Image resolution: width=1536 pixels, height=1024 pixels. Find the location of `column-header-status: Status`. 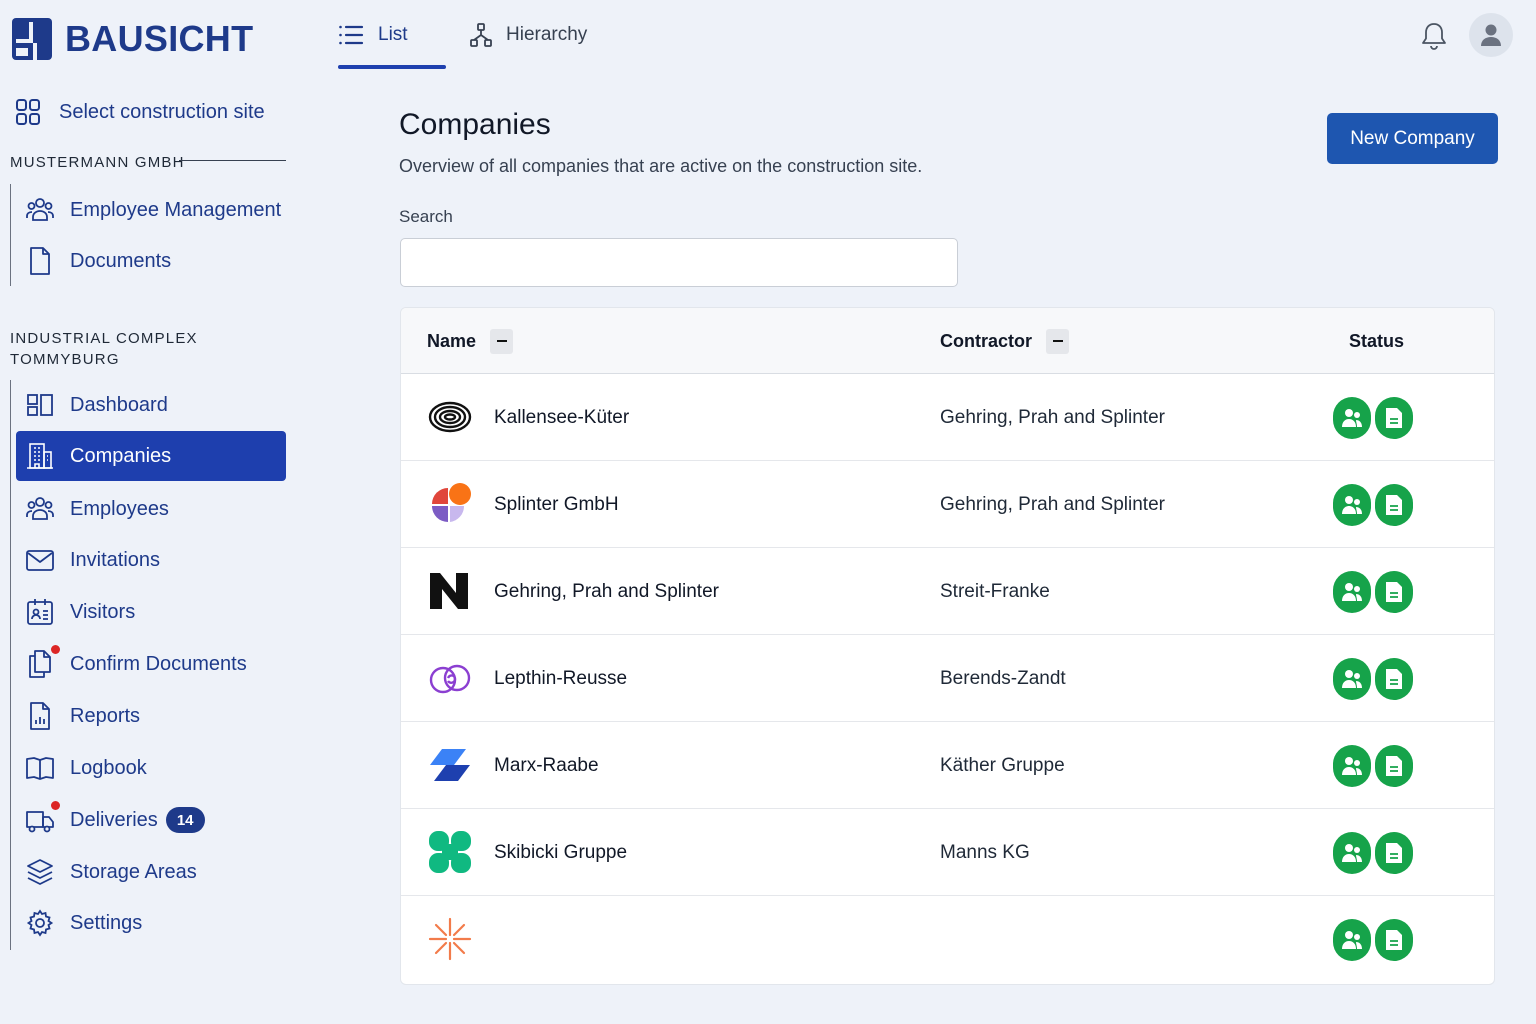

column-header-status: Status is located at coordinates (1376, 341).